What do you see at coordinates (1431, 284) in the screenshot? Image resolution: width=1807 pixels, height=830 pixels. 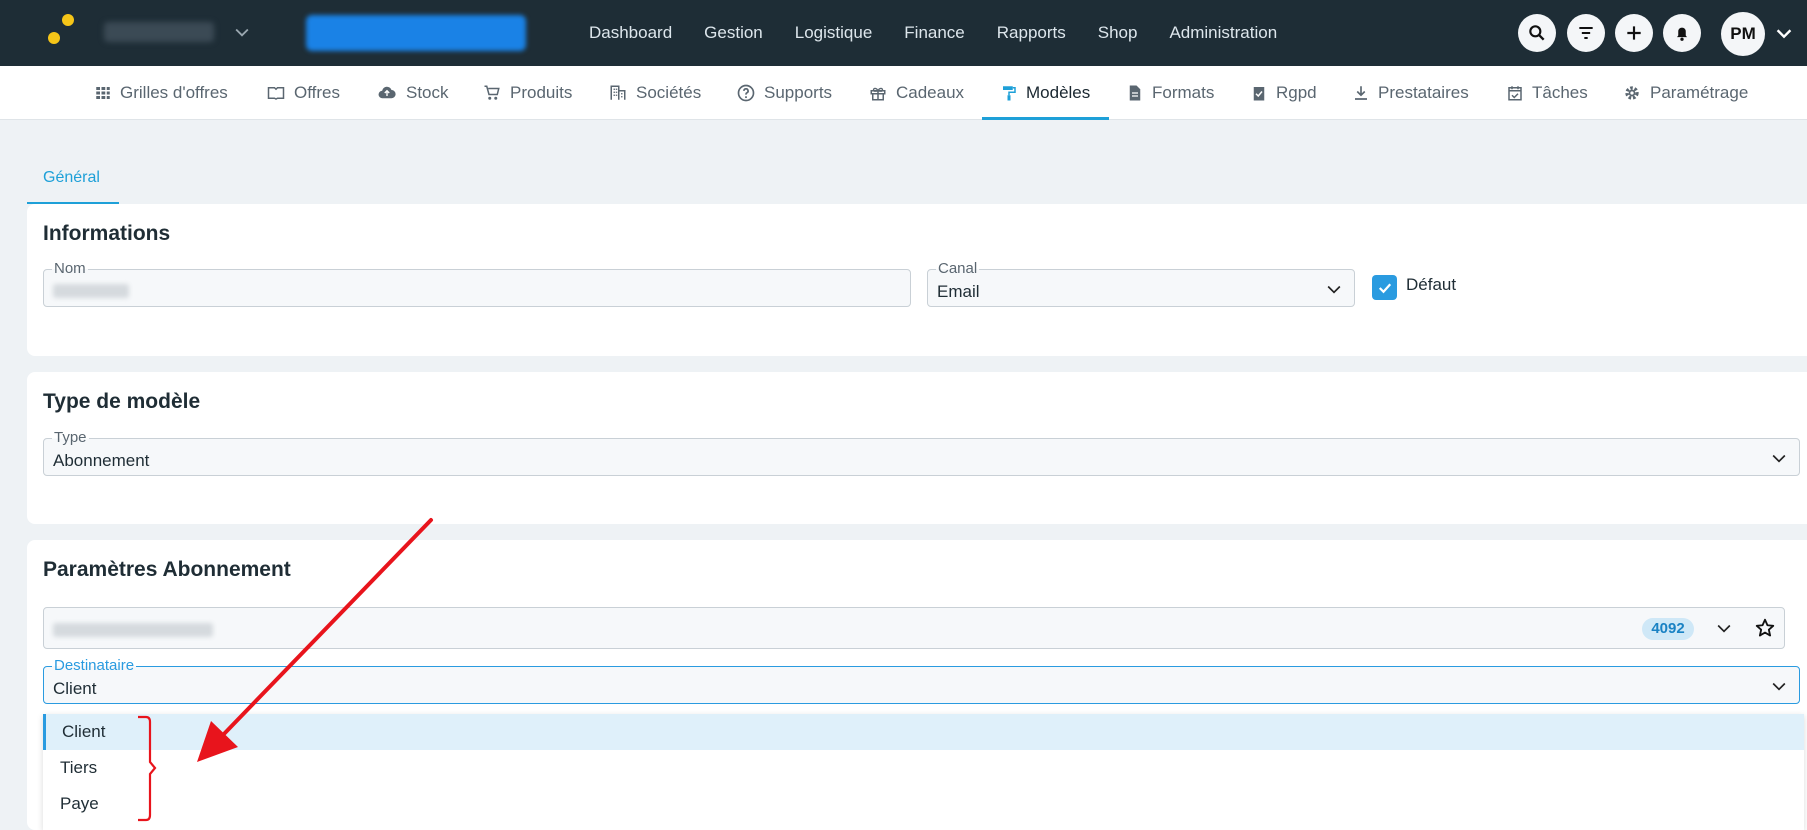 I see `defaut-label: Défaut` at bounding box center [1431, 284].